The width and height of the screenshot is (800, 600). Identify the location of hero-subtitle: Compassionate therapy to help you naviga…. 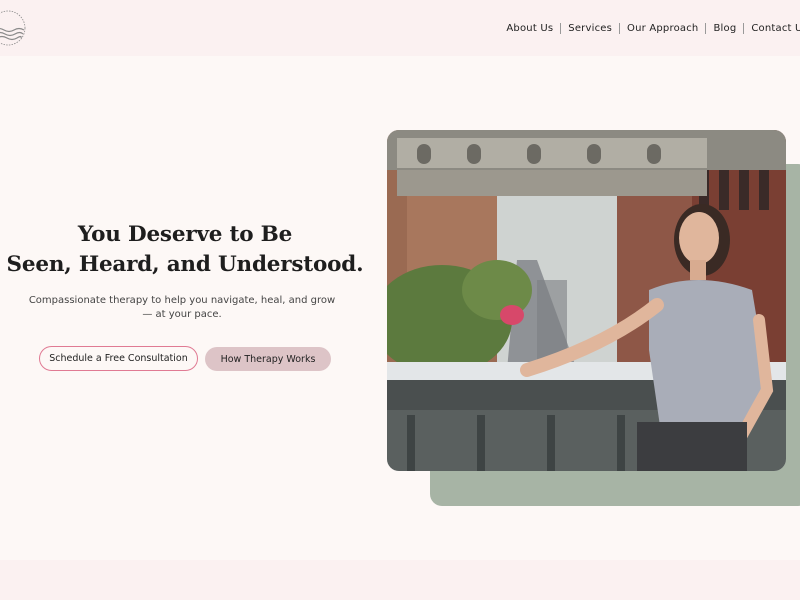
(182, 308).